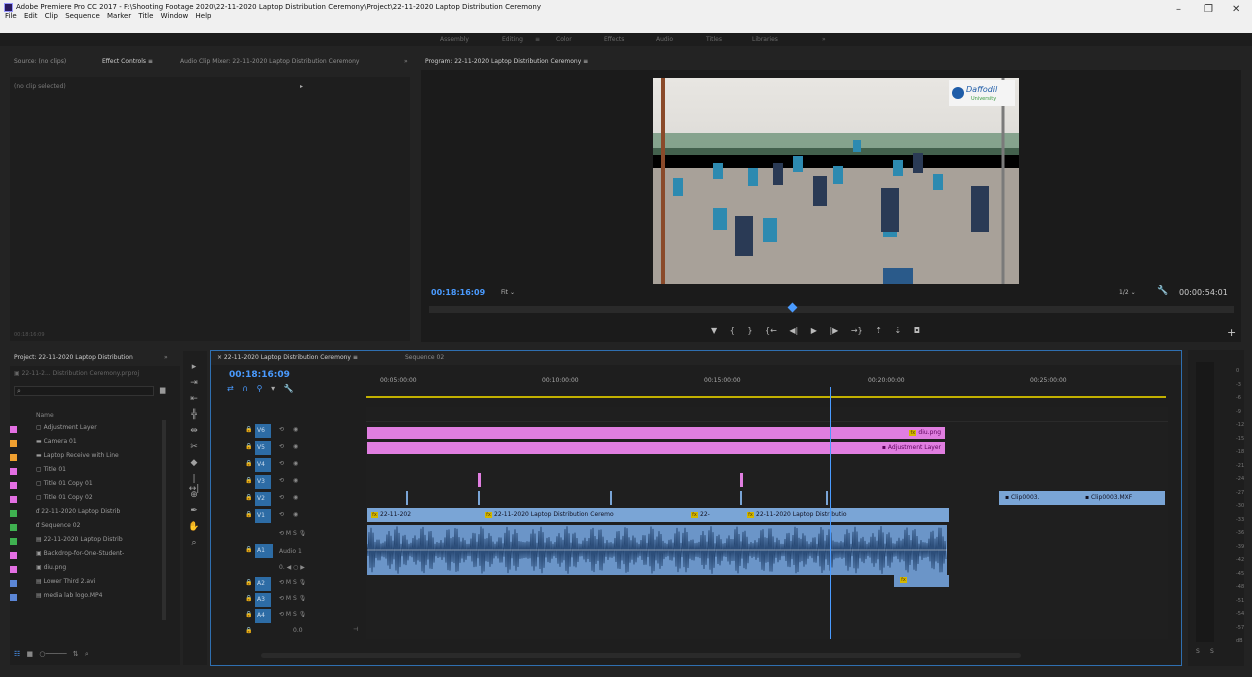 This screenshot has height=677, width=1252. I want to click on project-title: Project: 22-11-2020 Laptop Distribution, so click(73, 357).